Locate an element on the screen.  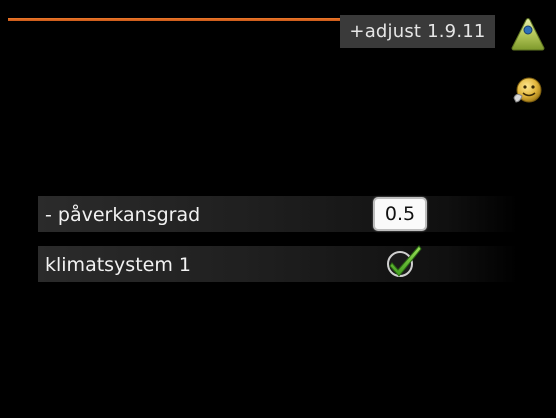
home-icon is located at coordinates (528, 34).